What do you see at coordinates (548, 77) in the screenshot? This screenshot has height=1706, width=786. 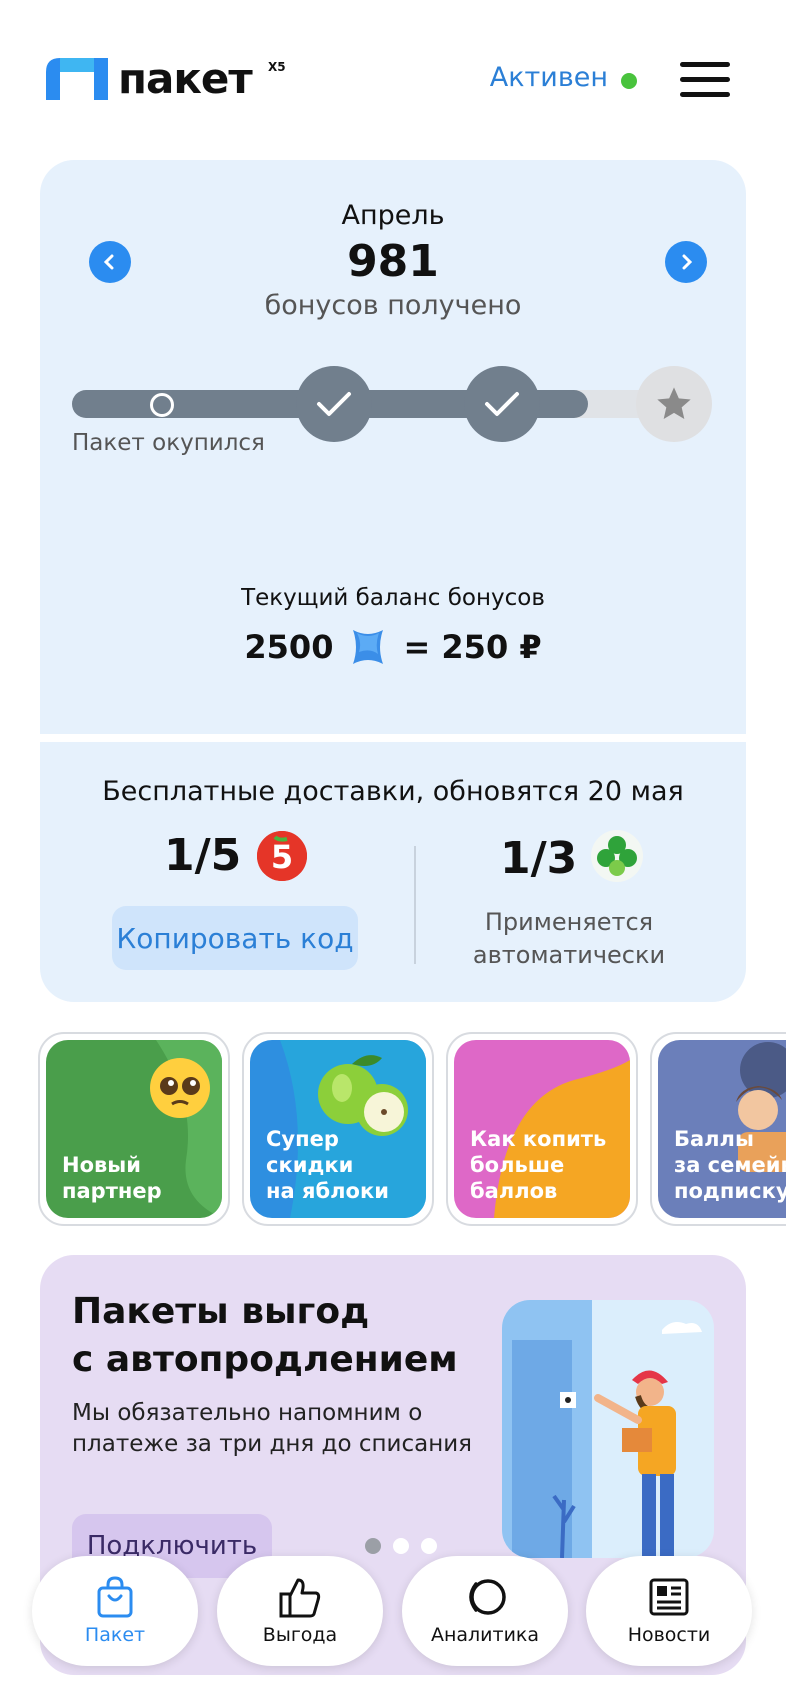 I see `subscription-status: Активен` at bounding box center [548, 77].